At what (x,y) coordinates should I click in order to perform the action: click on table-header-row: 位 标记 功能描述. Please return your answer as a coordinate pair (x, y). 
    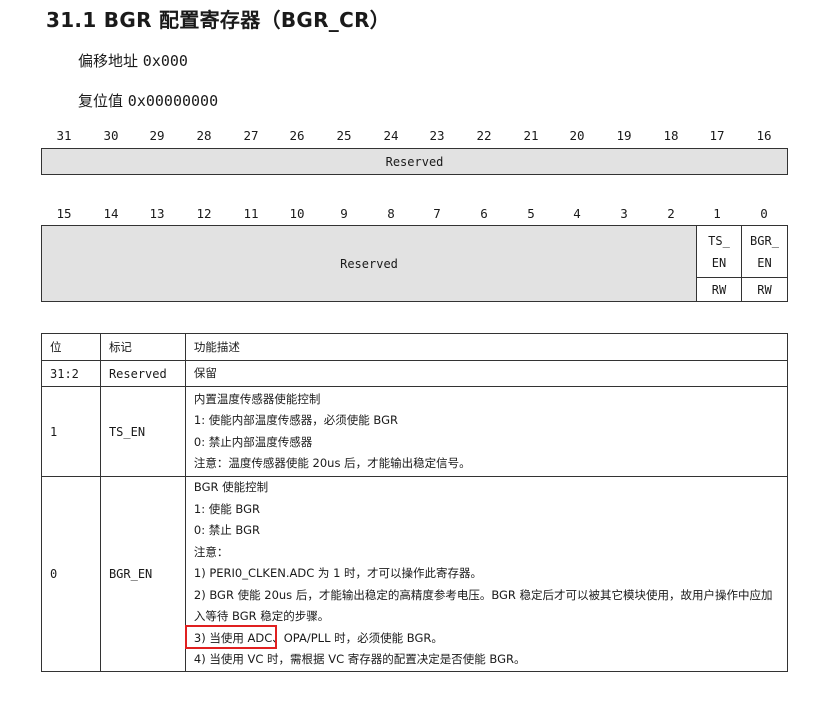
    Looking at the image, I should click on (415, 347).